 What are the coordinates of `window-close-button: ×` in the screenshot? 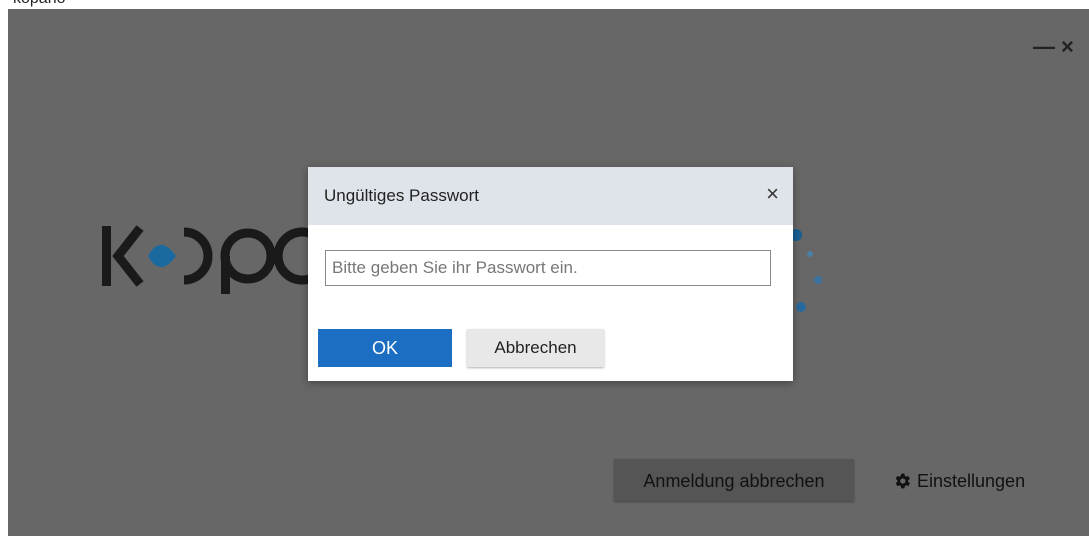 It's located at (1067, 47).